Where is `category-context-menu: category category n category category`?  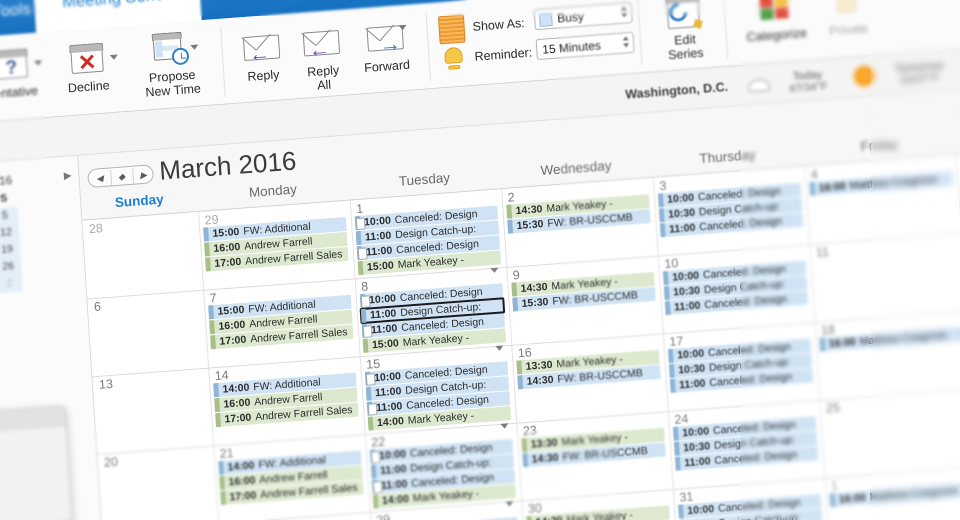
category-context-menu: category category n category category is located at coordinates (36, 462).